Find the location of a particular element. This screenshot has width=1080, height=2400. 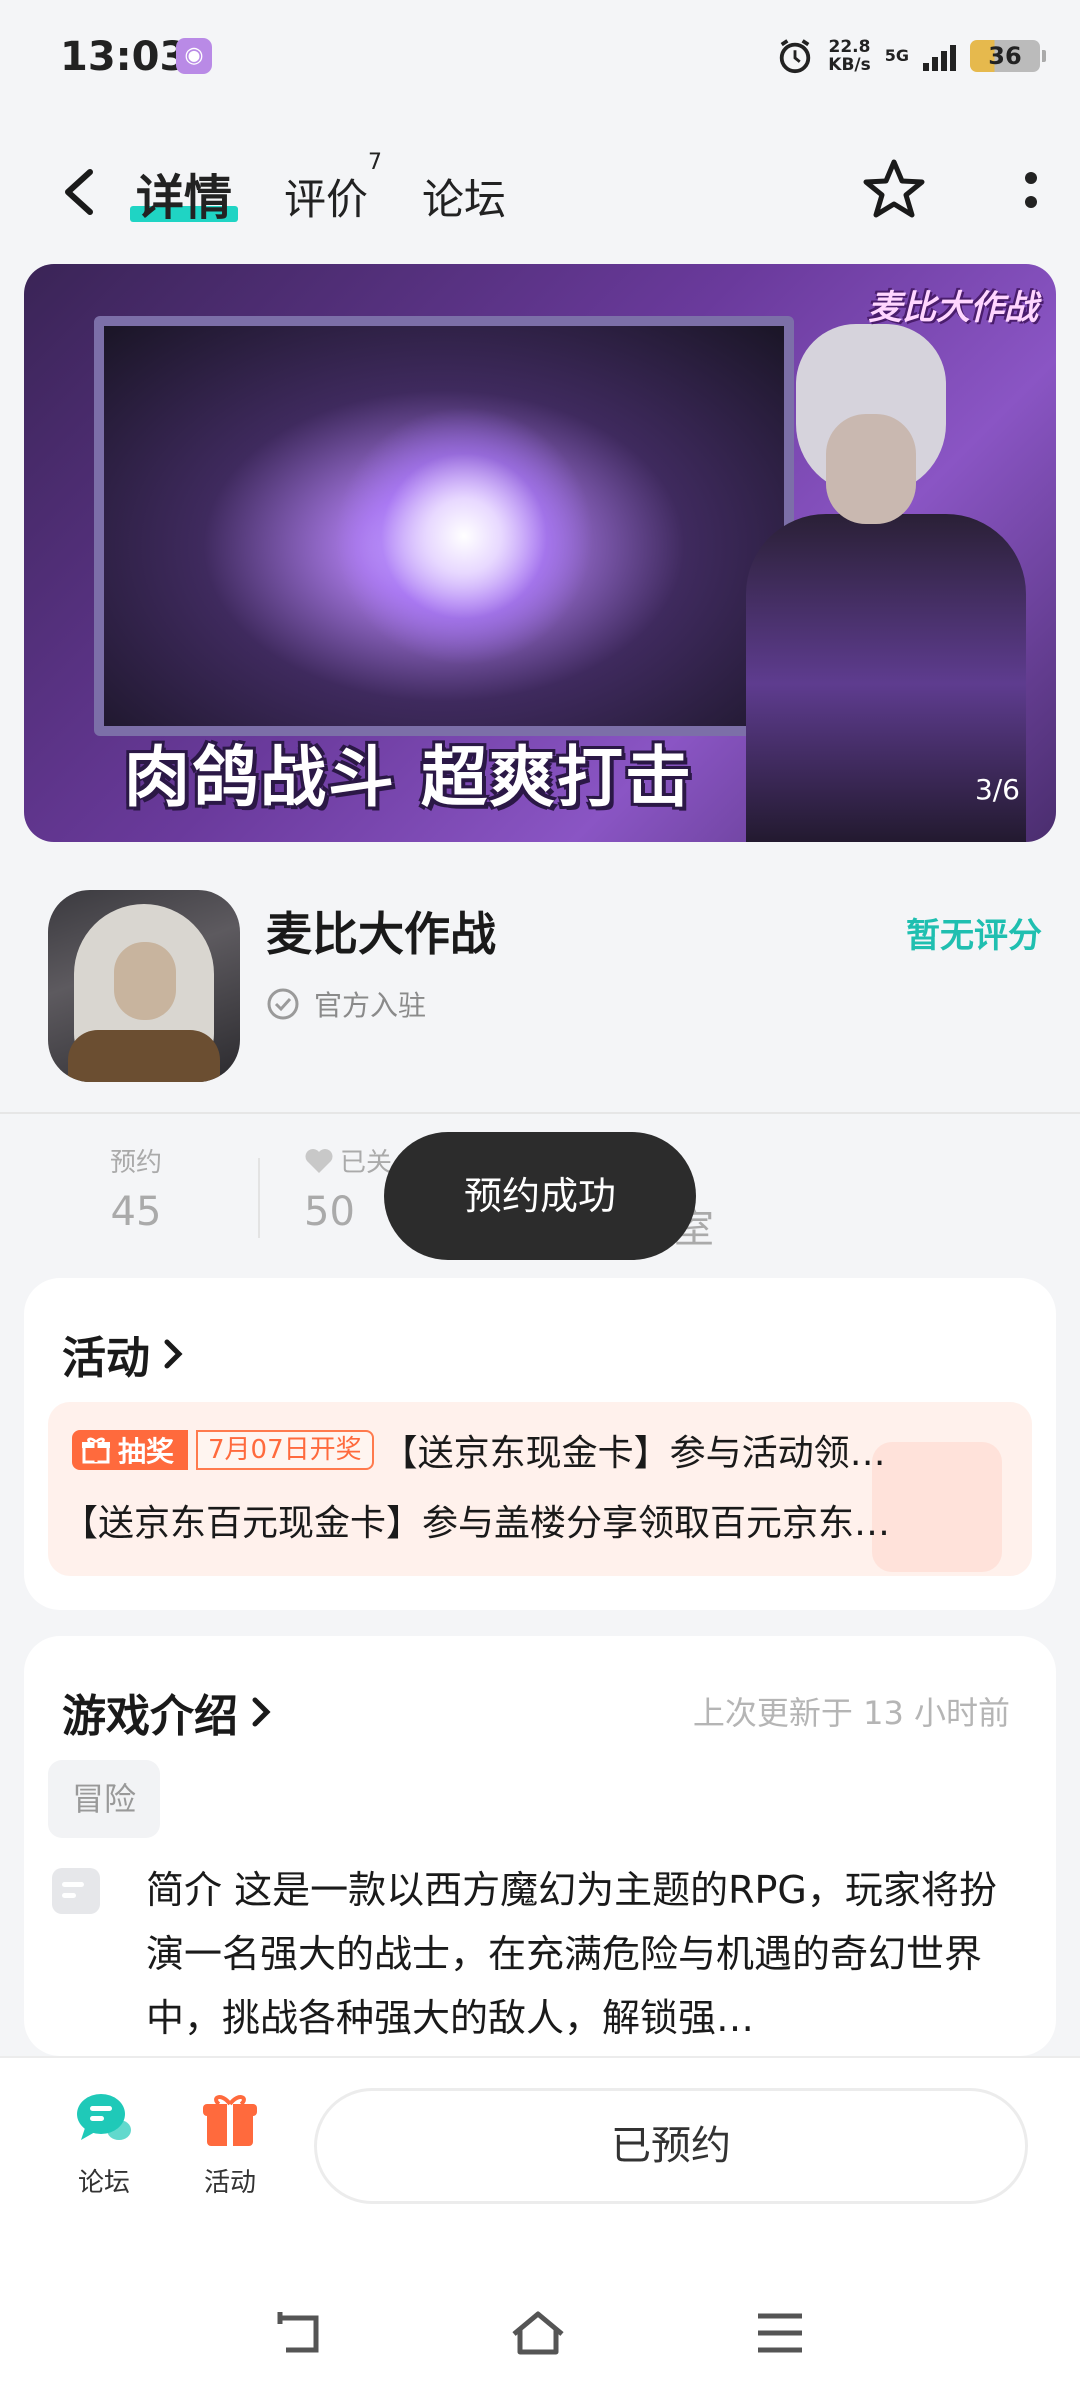

activity-title: 活动 is located at coordinates (106, 1358).